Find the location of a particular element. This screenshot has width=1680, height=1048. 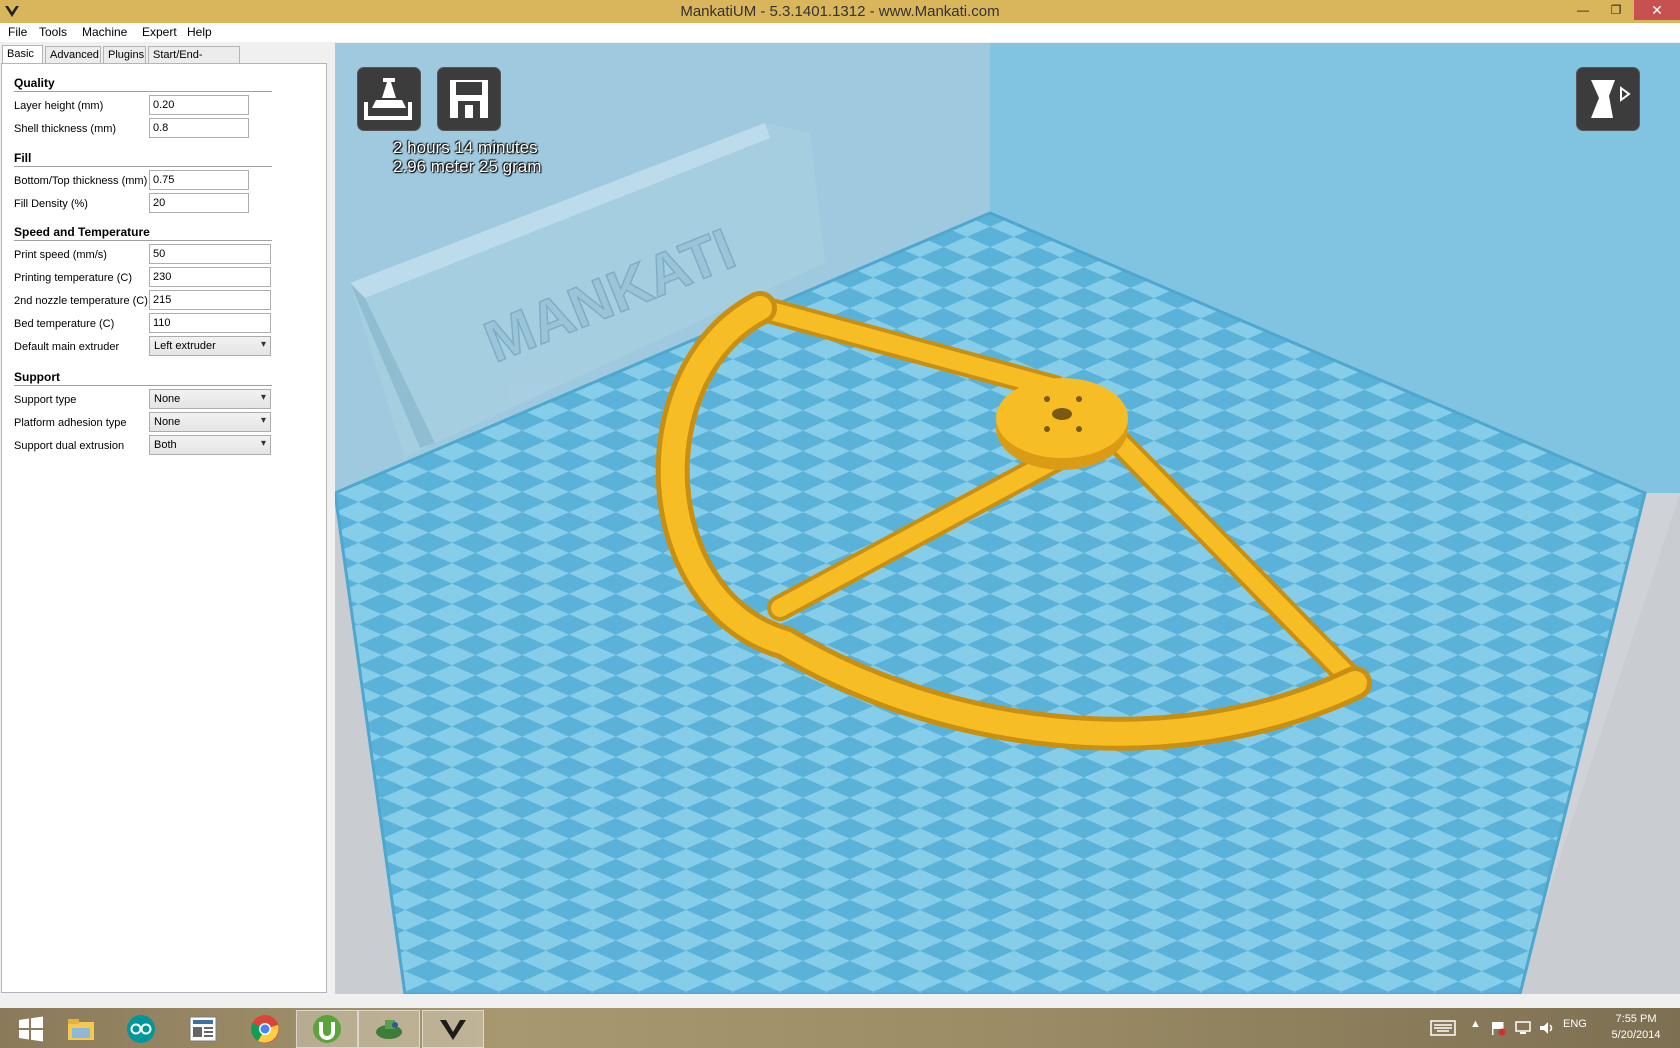

section-quality-title: Quality is located at coordinates (34, 83).